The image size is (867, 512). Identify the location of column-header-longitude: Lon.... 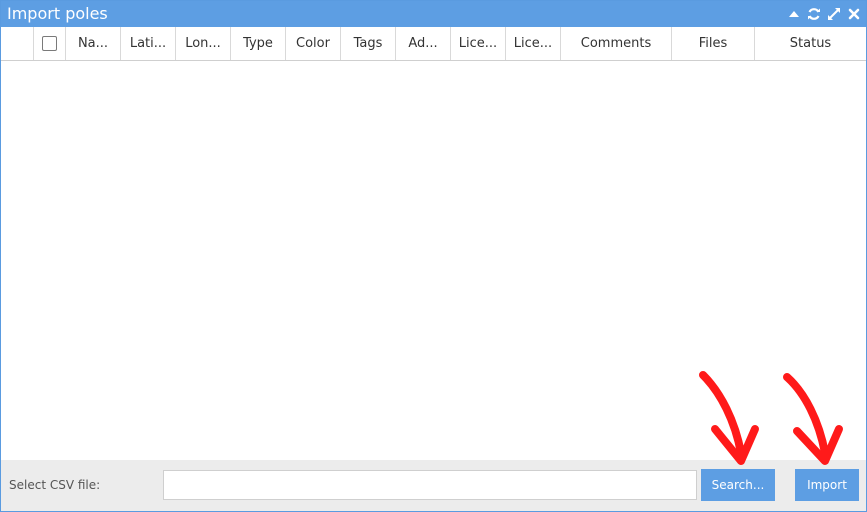
(203, 43).